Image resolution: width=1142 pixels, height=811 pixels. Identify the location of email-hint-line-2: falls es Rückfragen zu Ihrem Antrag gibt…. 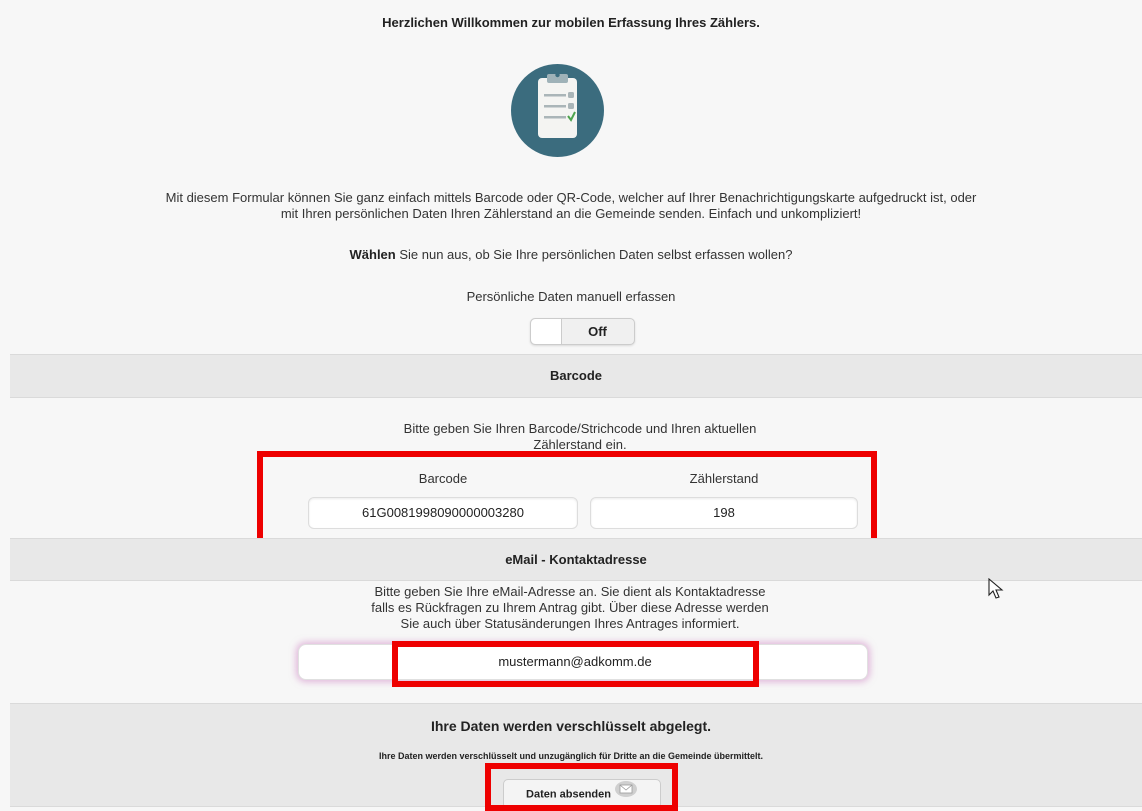
(570, 607).